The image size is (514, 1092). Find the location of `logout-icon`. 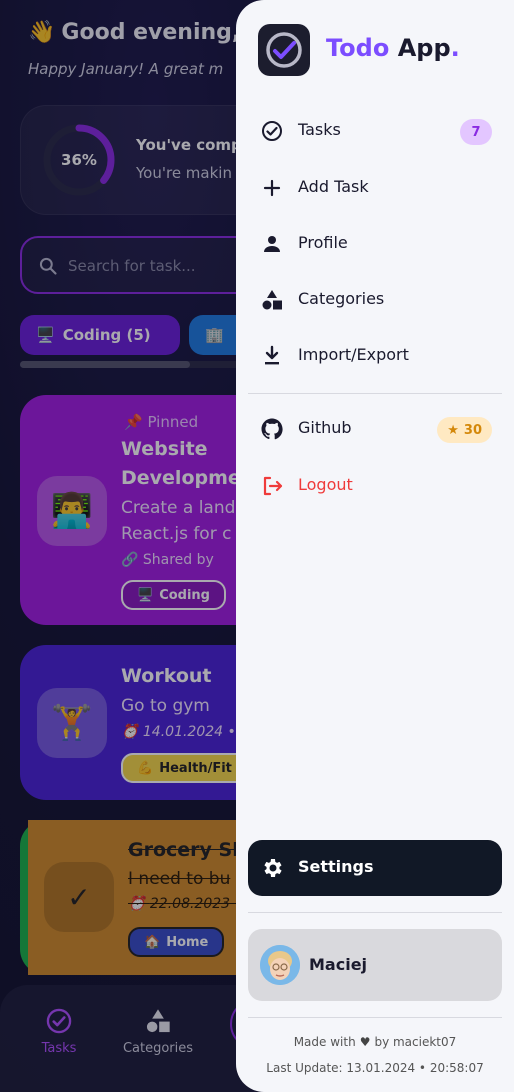

logout-icon is located at coordinates (273, 486).